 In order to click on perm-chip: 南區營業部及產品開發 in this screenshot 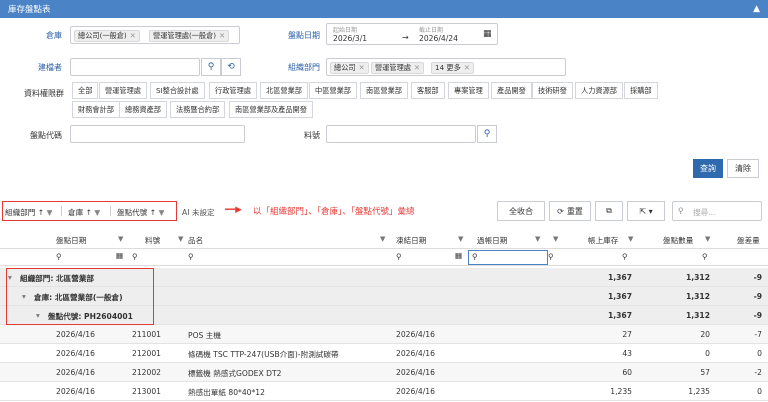, I will do `click(271, 109)`.